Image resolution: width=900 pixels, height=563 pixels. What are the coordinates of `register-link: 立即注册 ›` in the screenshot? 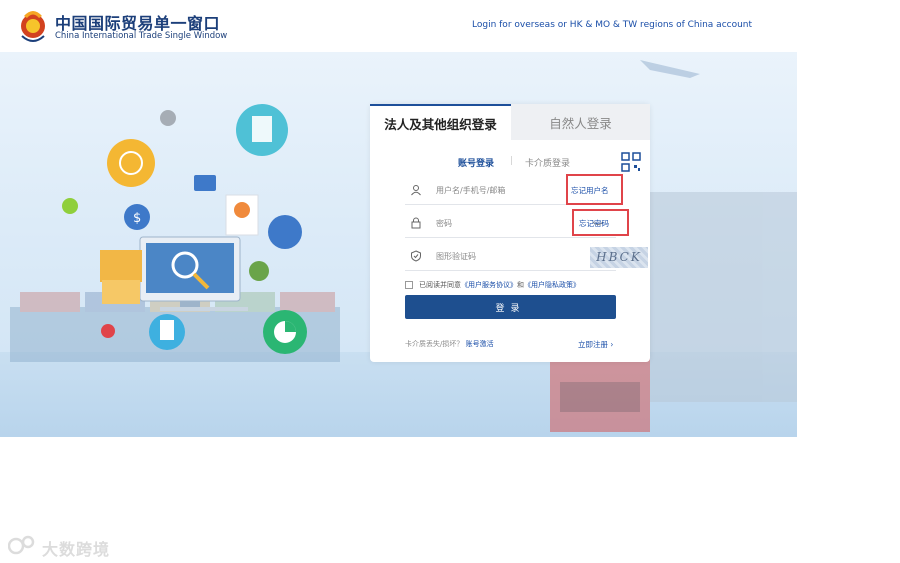 It's located at (595, 344).